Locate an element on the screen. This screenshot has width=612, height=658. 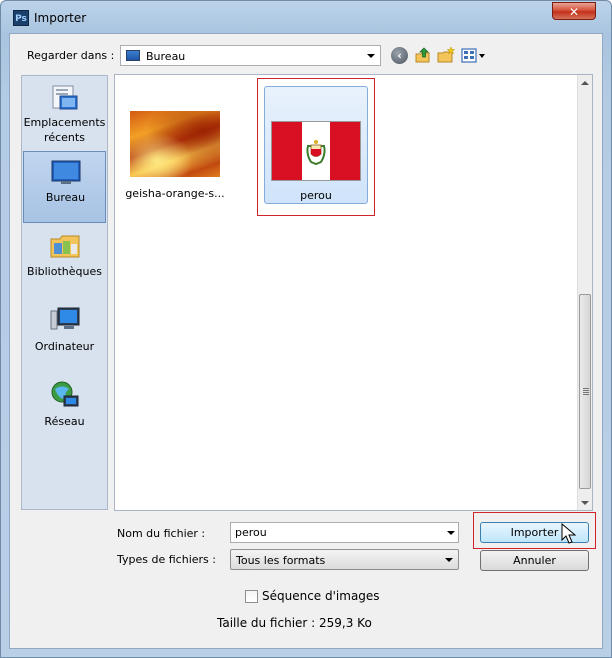
places-item-libraries: Bibliothèques is located at coordinates (64, 261).